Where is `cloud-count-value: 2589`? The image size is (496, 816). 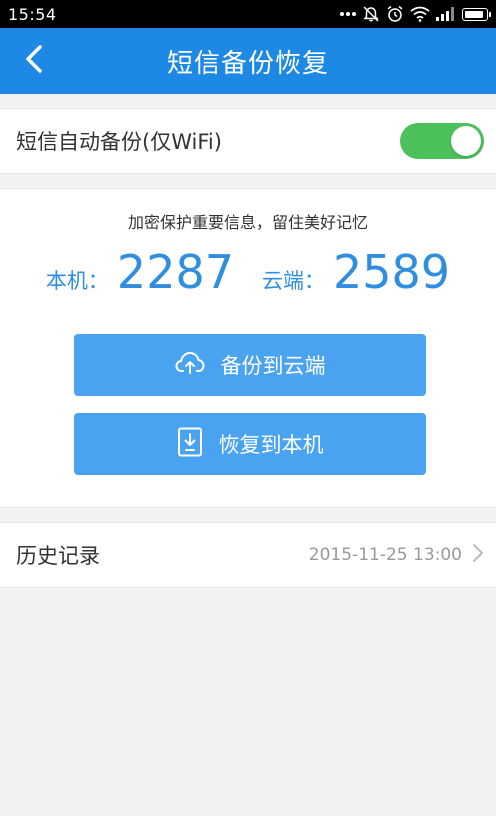 cloud-count-value: 2589 is located at coordinates (392, 272).